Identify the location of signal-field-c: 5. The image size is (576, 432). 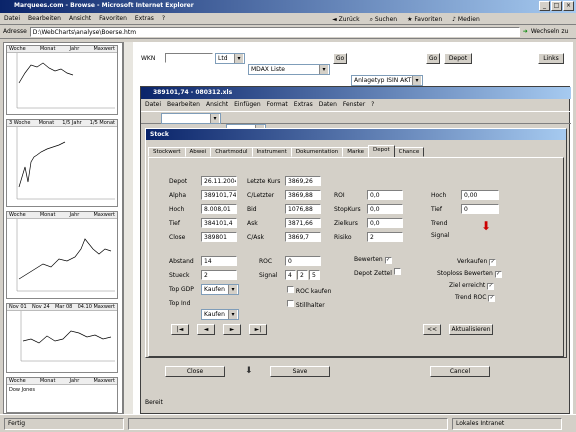
(314, 275).